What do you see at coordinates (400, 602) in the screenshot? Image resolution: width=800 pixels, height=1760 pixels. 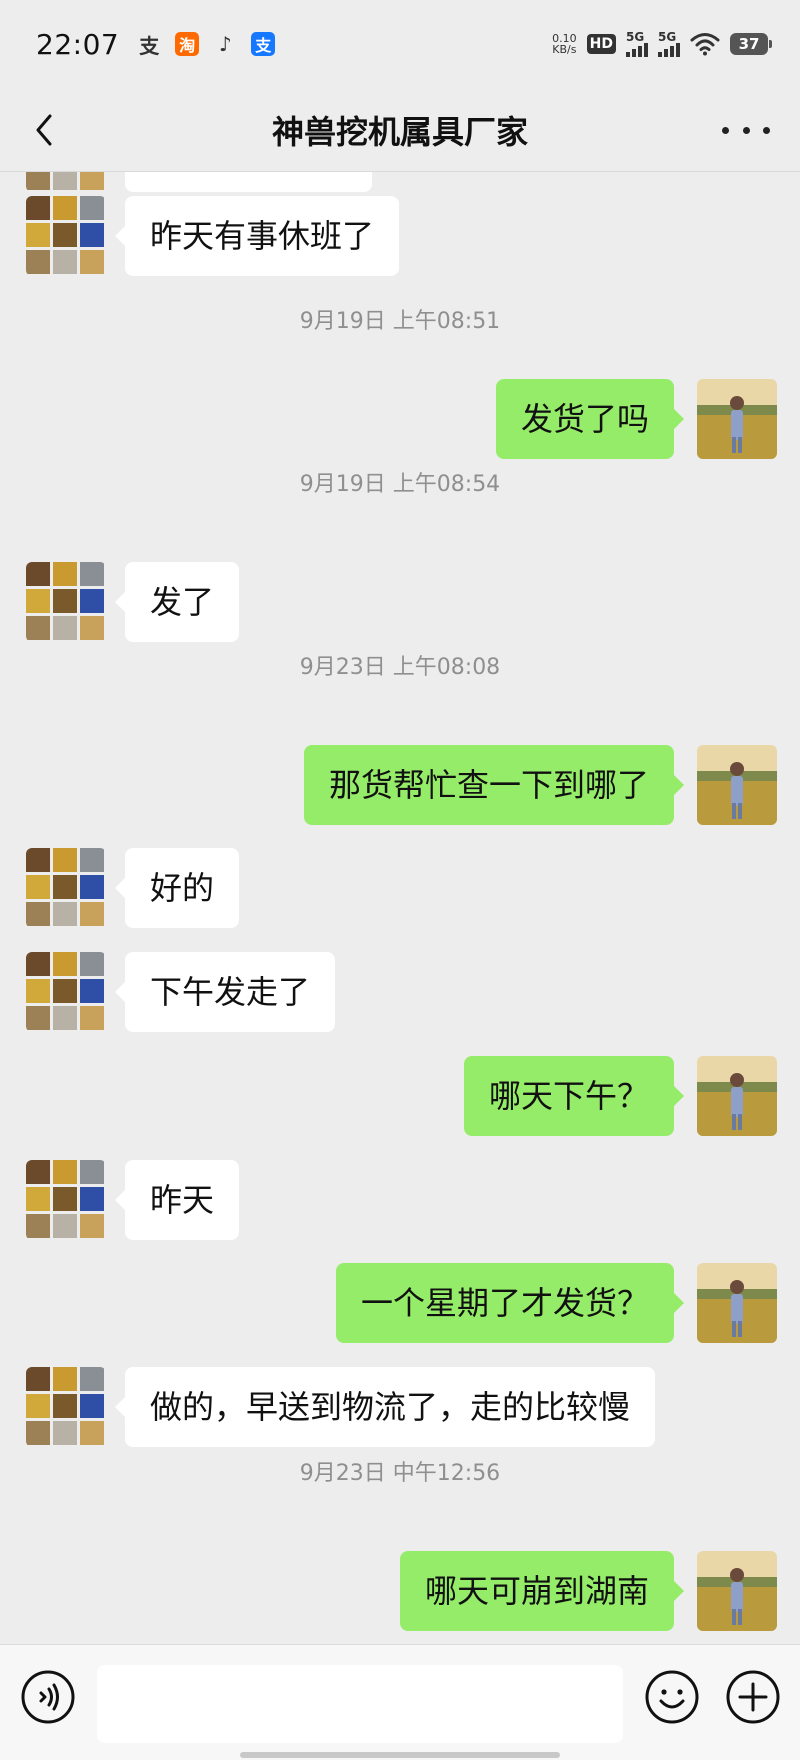 I see `message-row: 发了` at bounding box center [400, 602].